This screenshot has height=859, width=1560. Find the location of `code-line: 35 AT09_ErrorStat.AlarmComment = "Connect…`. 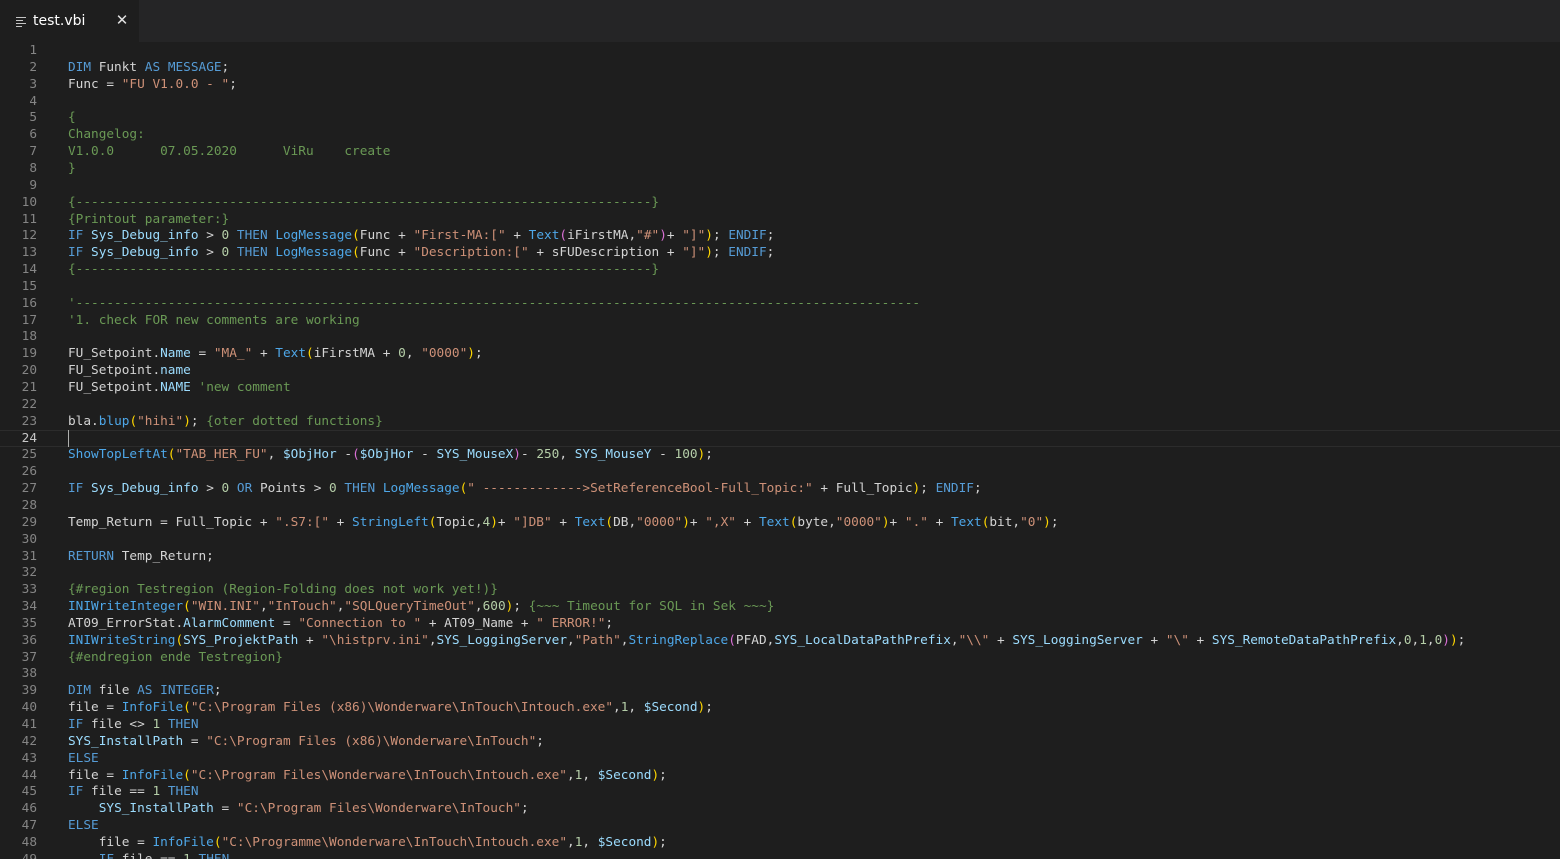

code-line: 35 AT09_ErrorStat.AlarmComment = "Connect… is located at coordinates (780, 623).